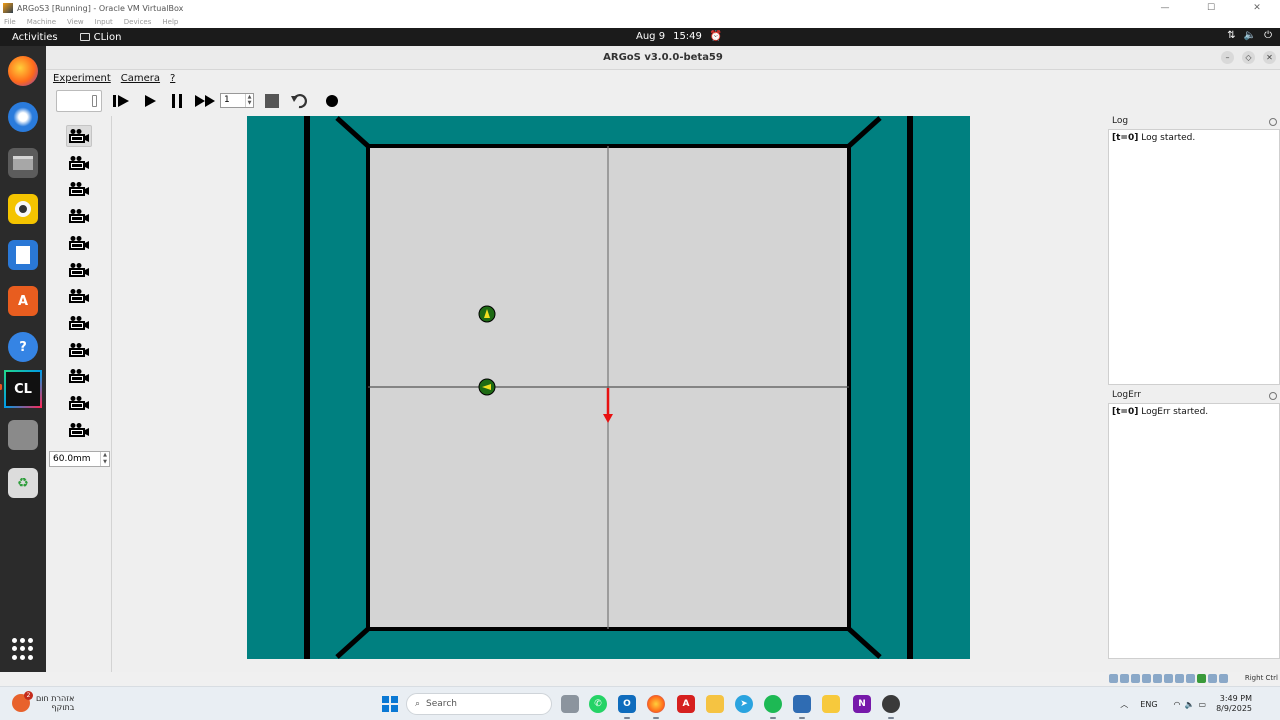 The width and height of the screenshot is (1280, 720). I want to click on rhythmbox-icon, so click(23, 209).